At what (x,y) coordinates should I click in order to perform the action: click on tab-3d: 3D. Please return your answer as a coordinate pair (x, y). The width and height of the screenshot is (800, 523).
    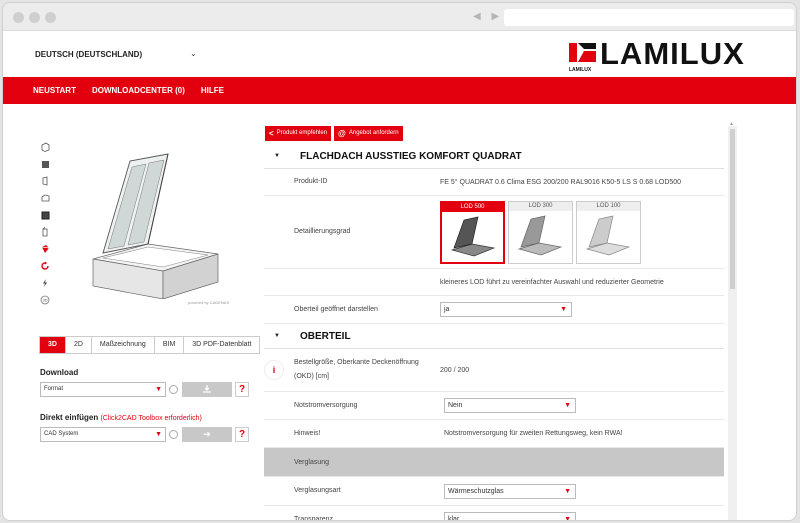
    Looking at the image, I should click on (53, 345).